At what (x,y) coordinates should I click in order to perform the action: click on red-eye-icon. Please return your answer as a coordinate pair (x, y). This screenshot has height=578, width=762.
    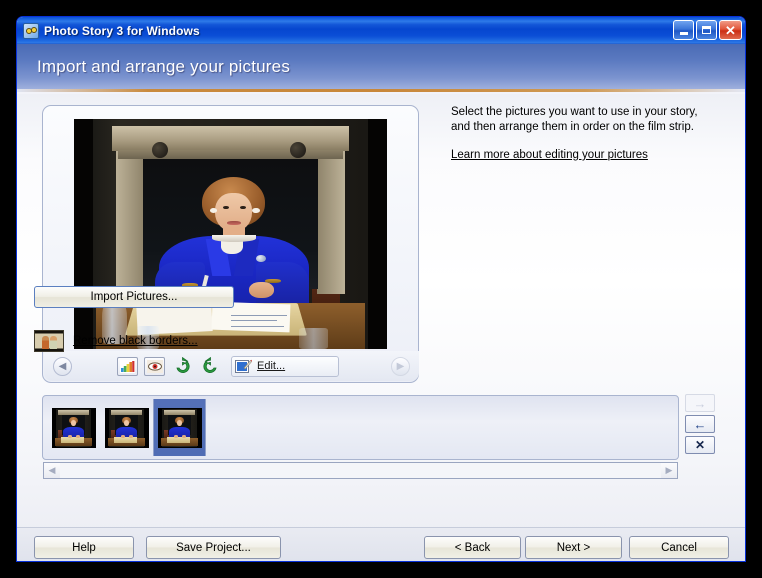
    Looking at the image, I should click on (154, 366).